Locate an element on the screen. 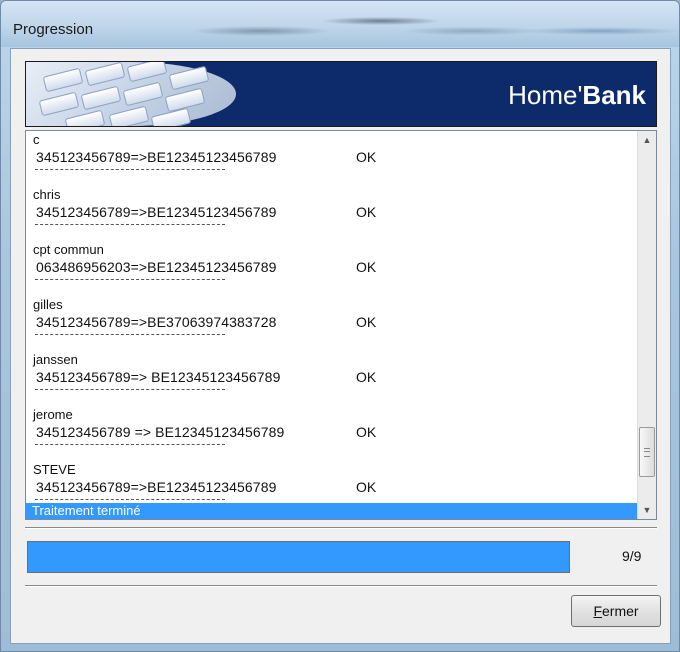  entry-name: jerome is located at coordinates (53, 414).